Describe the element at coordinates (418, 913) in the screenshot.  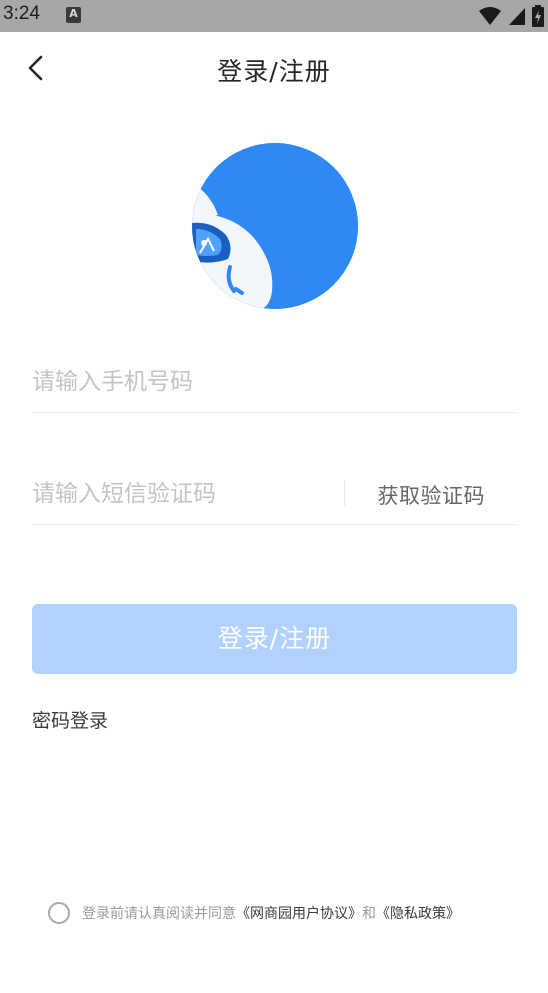
I see `privacy-policy-link: 《隐私政策》` at that location.